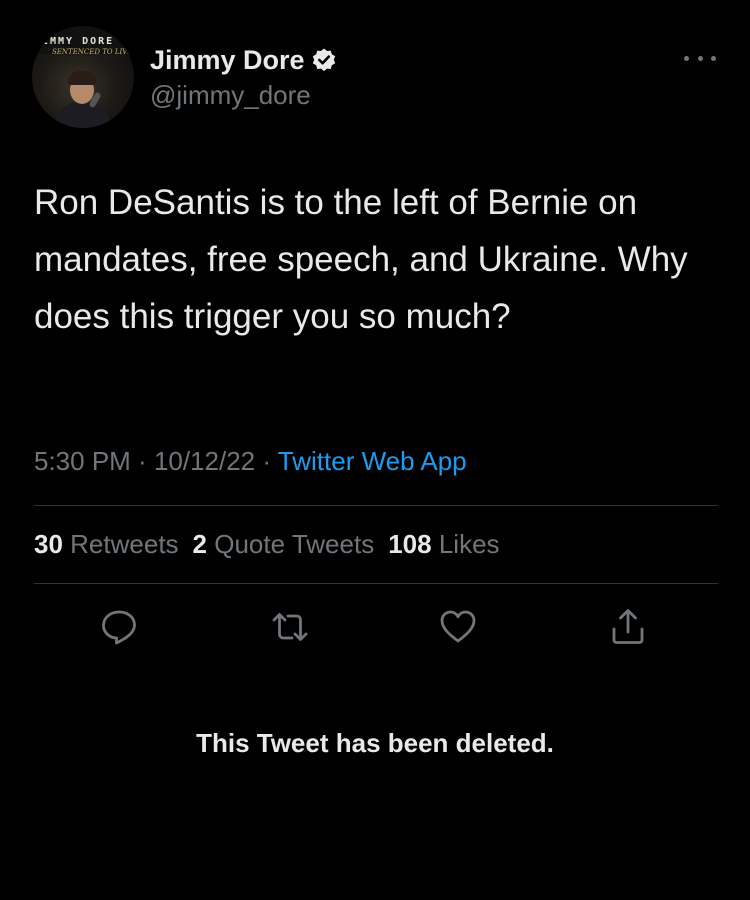 The image size is (750, 900). What do you see at coordinates (227, 60) in the screenshot?
I see `display-name: Jimmy Dore` at bounding box center [227, 60].